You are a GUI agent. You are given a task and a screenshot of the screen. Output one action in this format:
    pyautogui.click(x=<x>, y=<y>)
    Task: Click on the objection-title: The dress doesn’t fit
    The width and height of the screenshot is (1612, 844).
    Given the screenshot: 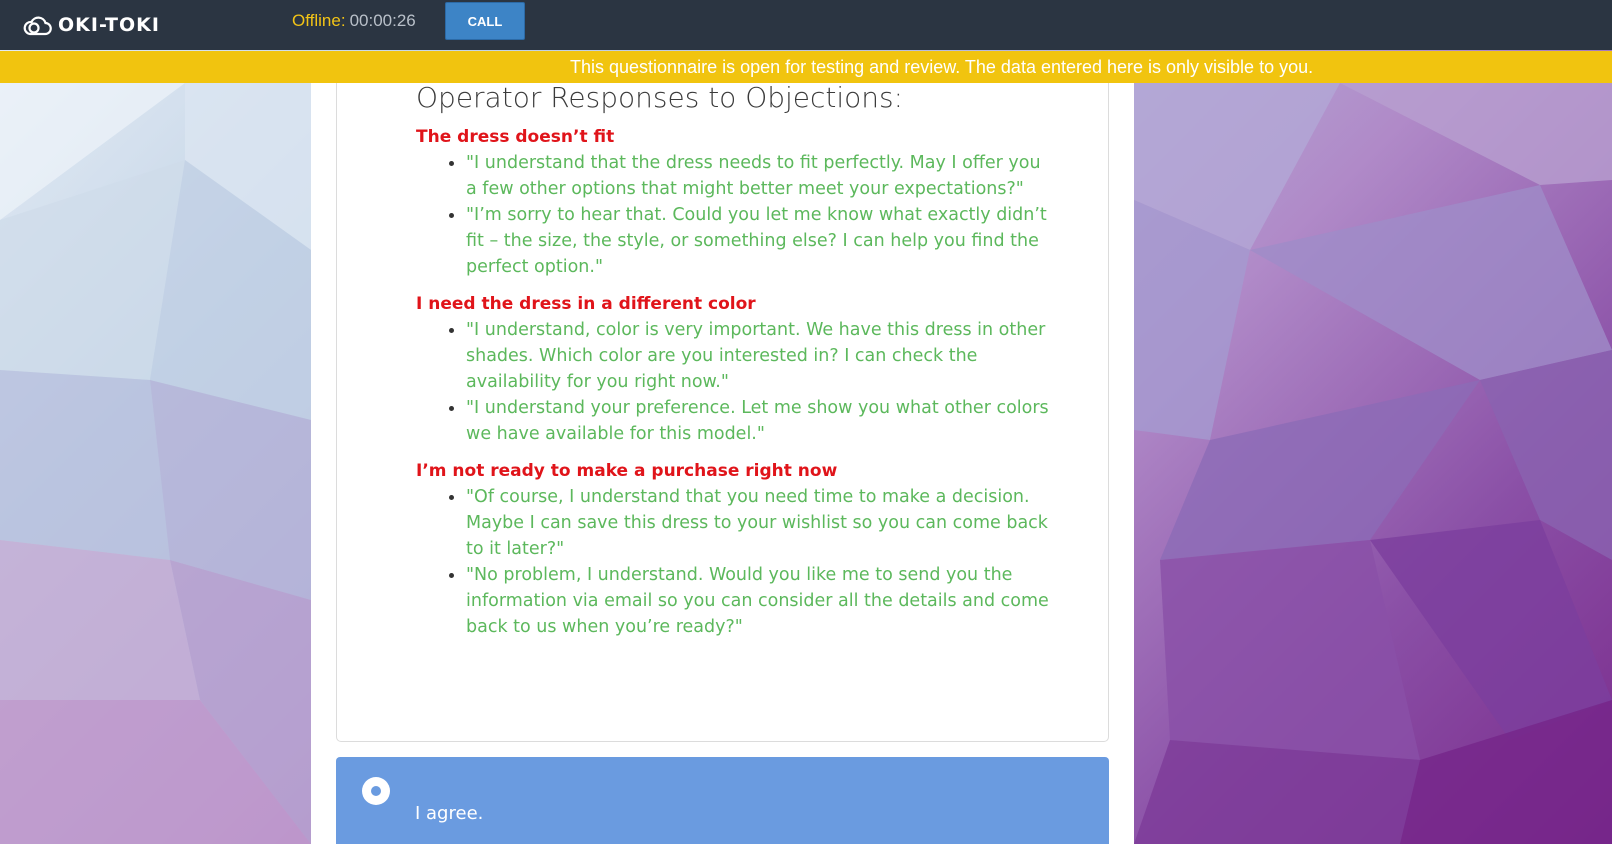 What is the action you would take?
    pyautogui.click(x=515, y=137)
    